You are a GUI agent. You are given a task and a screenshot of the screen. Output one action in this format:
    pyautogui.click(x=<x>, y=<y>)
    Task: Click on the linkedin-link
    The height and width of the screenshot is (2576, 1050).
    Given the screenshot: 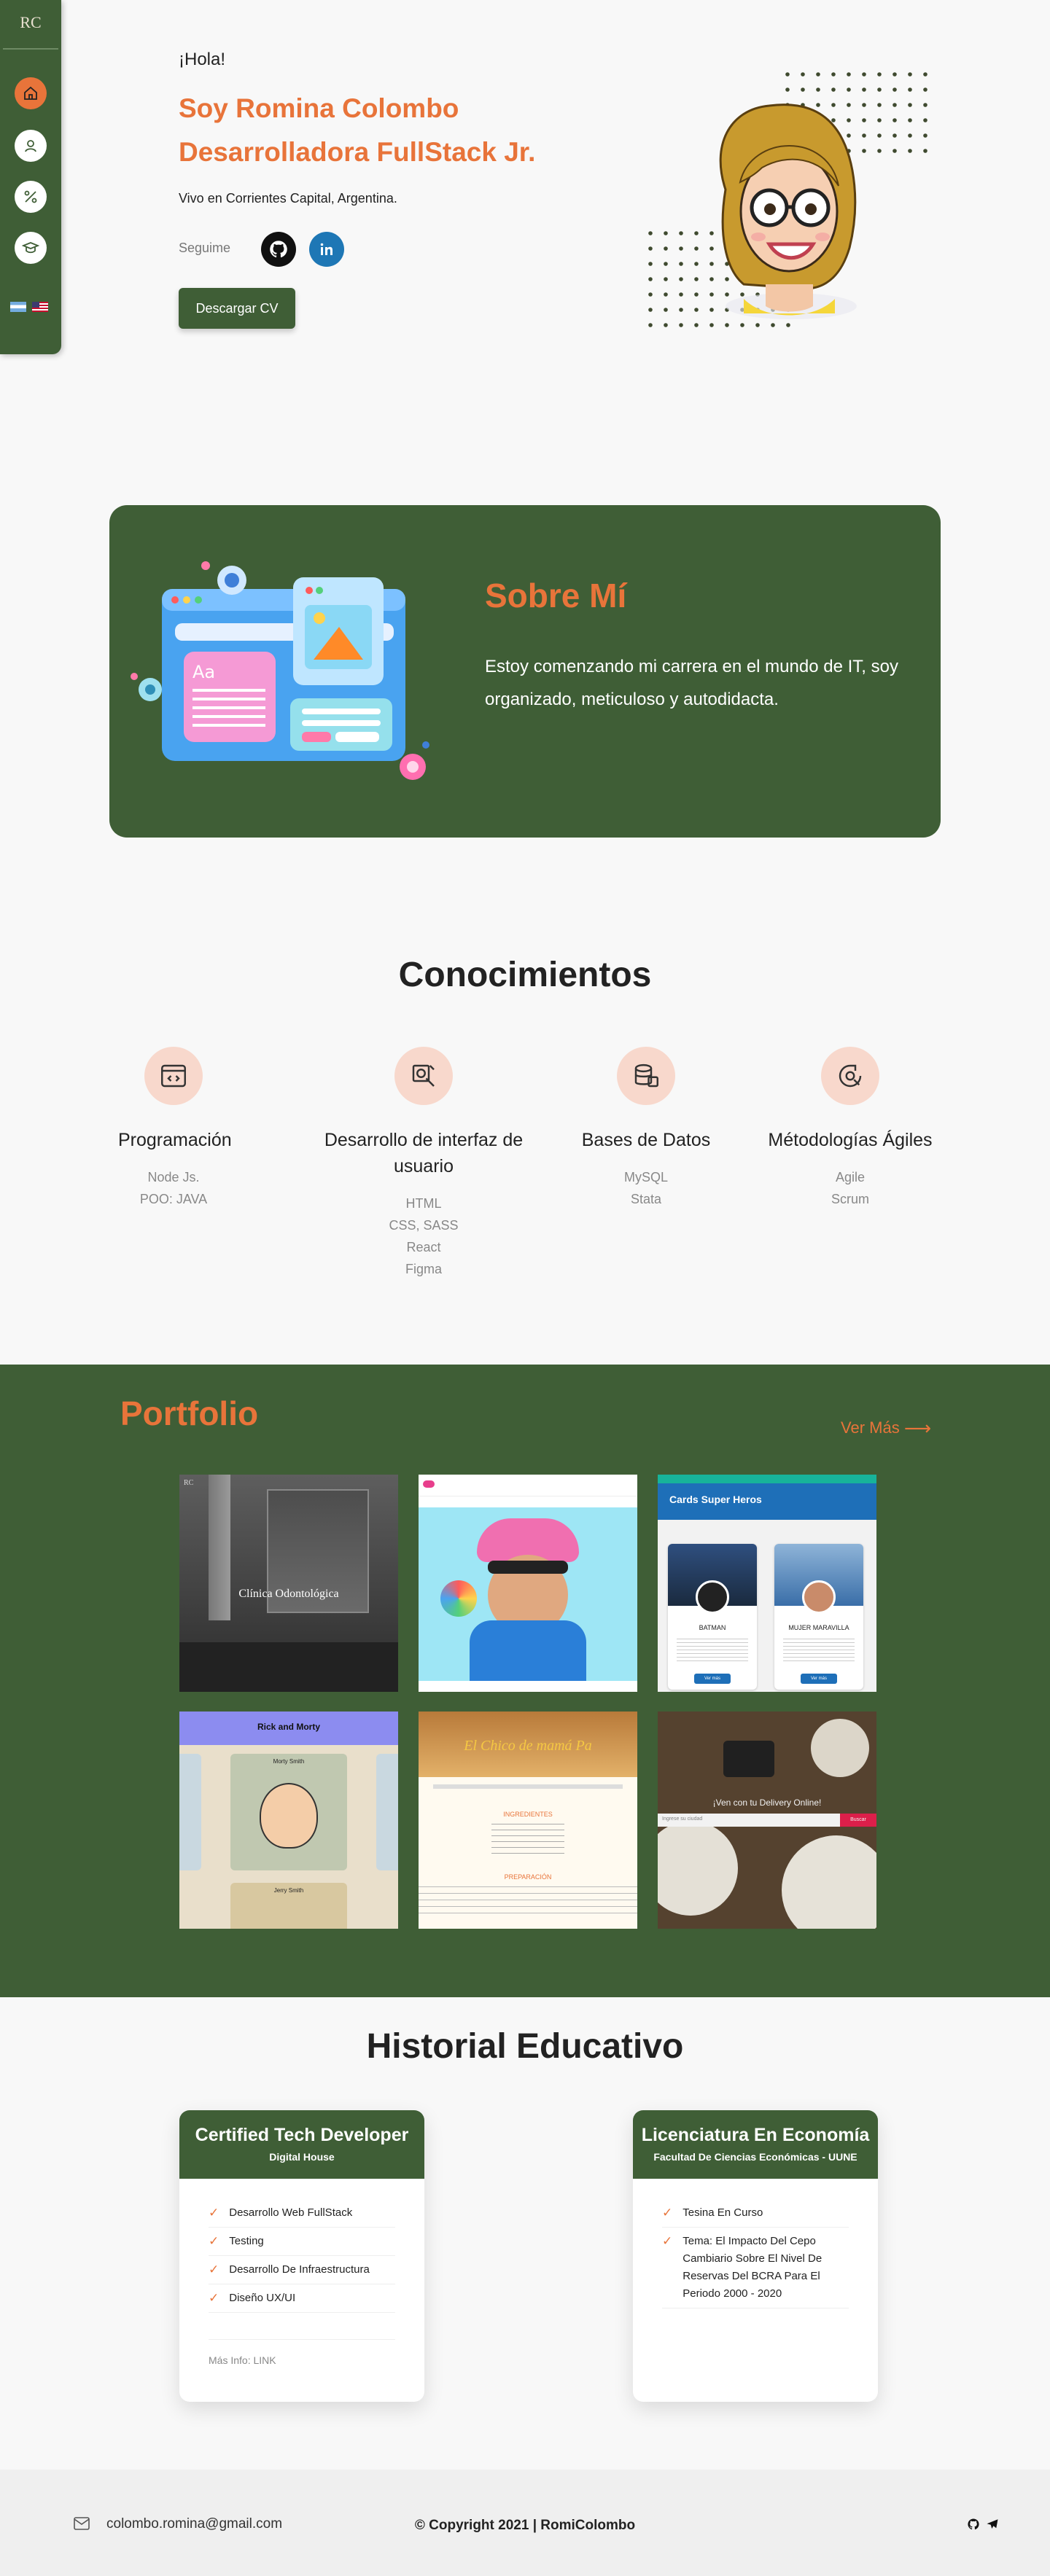 What is the action you would take?
    pyautogui.click(x=326, y=249)
    